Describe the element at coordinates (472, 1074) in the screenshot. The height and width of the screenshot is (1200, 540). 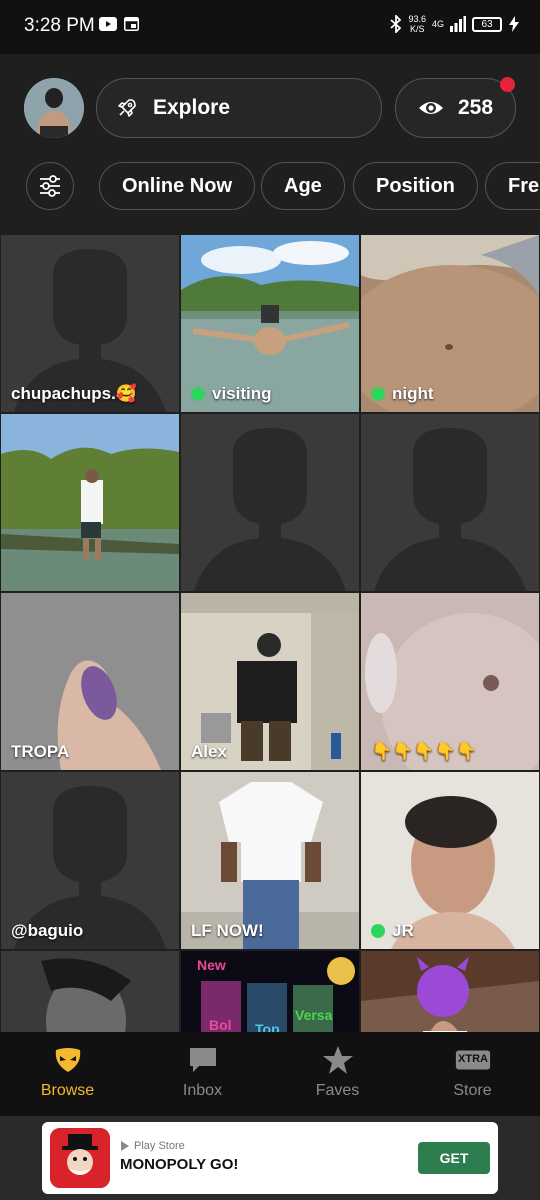
I see `nav-store: XTRA Store` at that location.